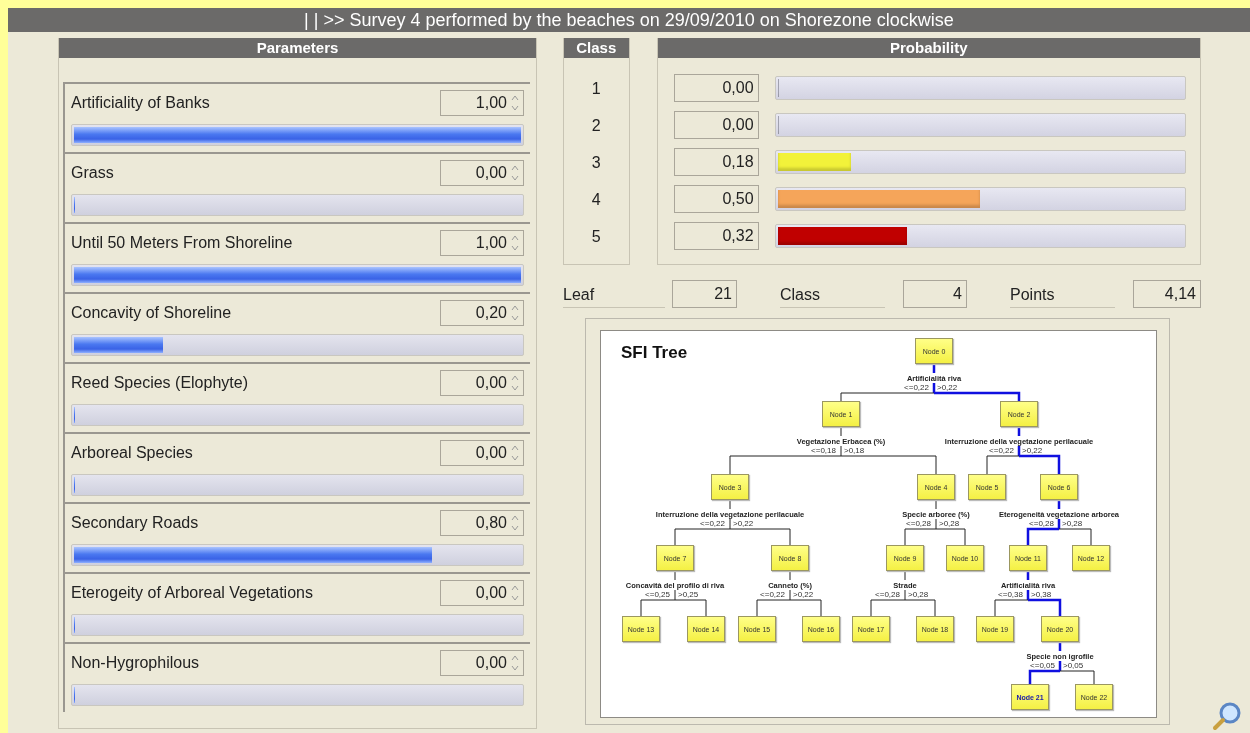 The width and height of the screenshot is (1250, 733). What do you see at coordinates (716, 236) in the screenshot?
I see `probability-value: 0,32` at bounding box center [716, 236].